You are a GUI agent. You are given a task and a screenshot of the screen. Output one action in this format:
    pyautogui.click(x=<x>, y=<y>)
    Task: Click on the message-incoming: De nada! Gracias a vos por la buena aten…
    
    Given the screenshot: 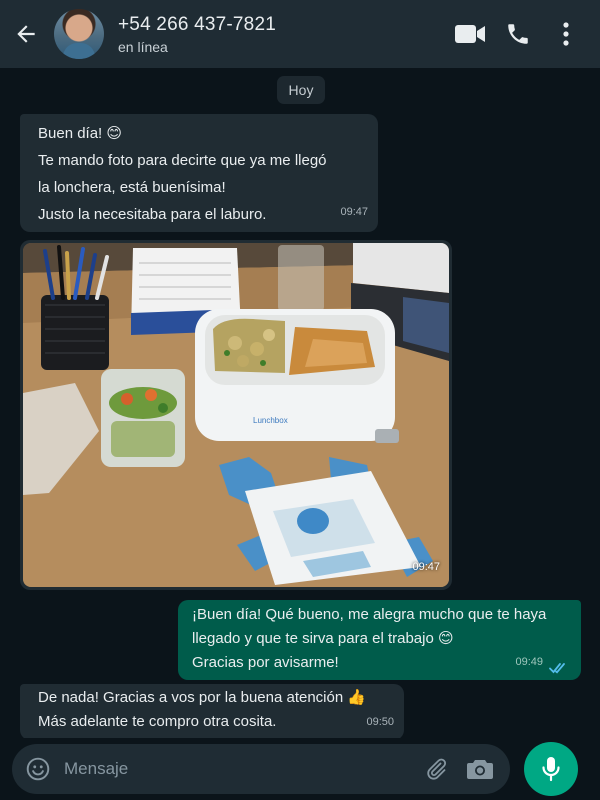 What is the action you would take?
    pyautogui.click(x=212, y=712)
    